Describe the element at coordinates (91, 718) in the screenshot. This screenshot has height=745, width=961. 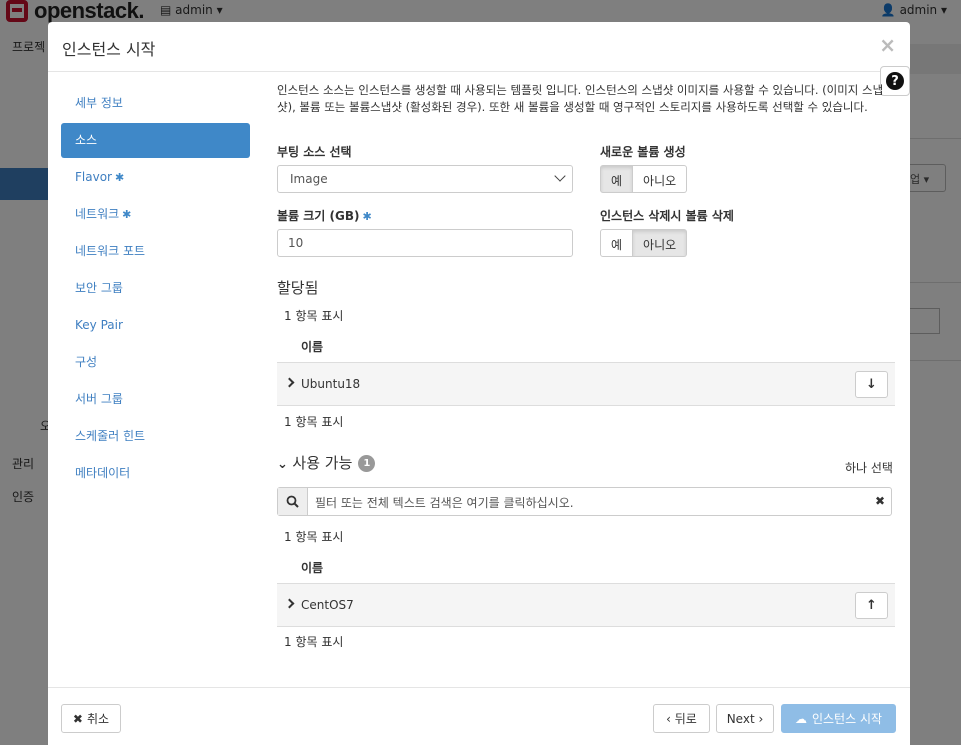
I see `cancel-button: ✖ 취소` at that location.